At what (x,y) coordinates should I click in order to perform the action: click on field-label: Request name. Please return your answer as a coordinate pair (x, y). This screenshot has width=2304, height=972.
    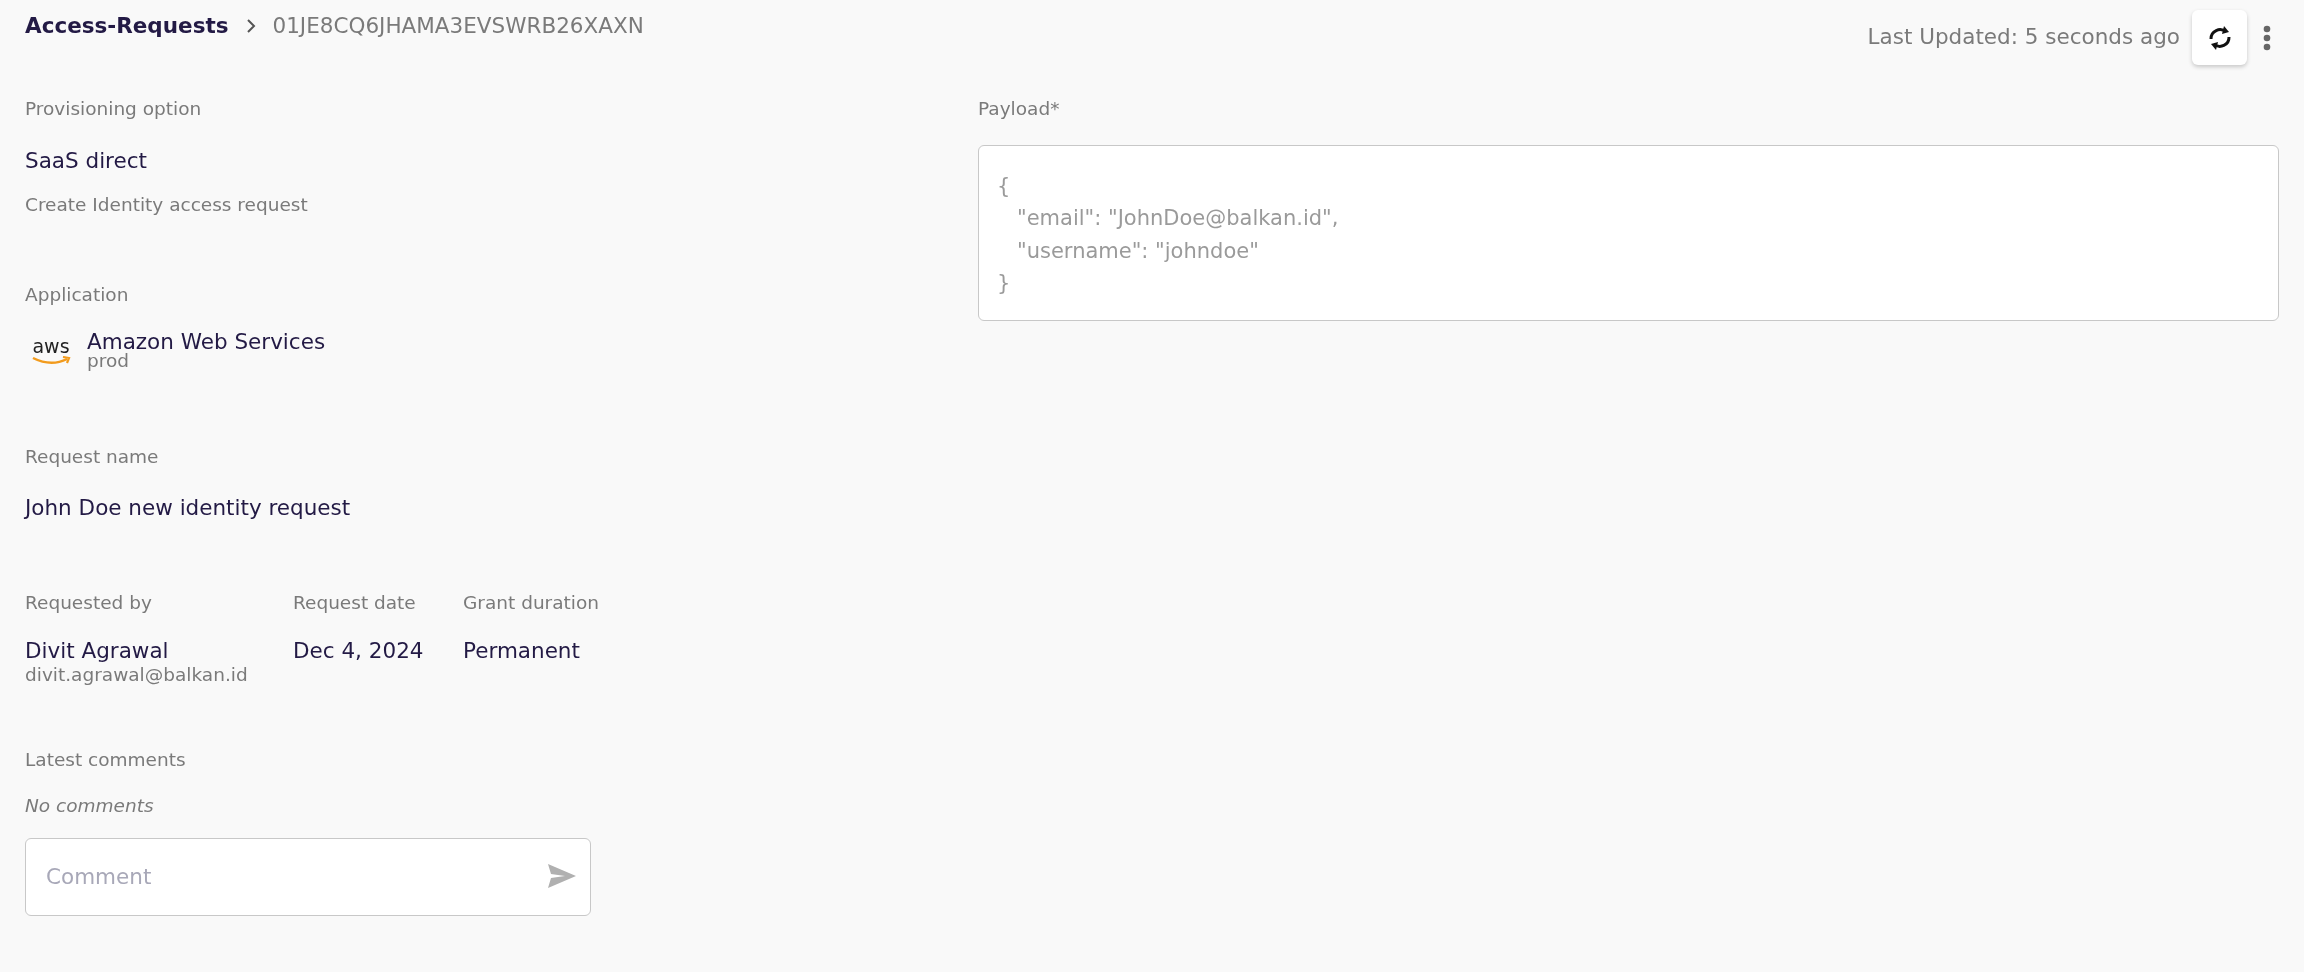
    Looking at the image, I should click on (92, 456).